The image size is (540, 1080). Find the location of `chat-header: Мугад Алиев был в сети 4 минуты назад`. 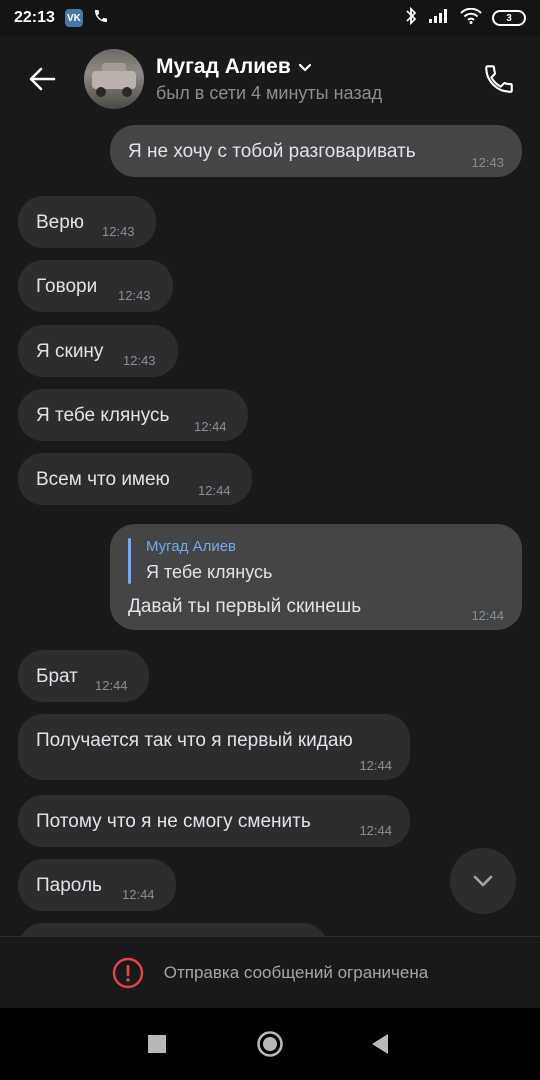

chat-header: Мугад Алиев был в сети 4 минуты назад is located at coordinates (270, 79).